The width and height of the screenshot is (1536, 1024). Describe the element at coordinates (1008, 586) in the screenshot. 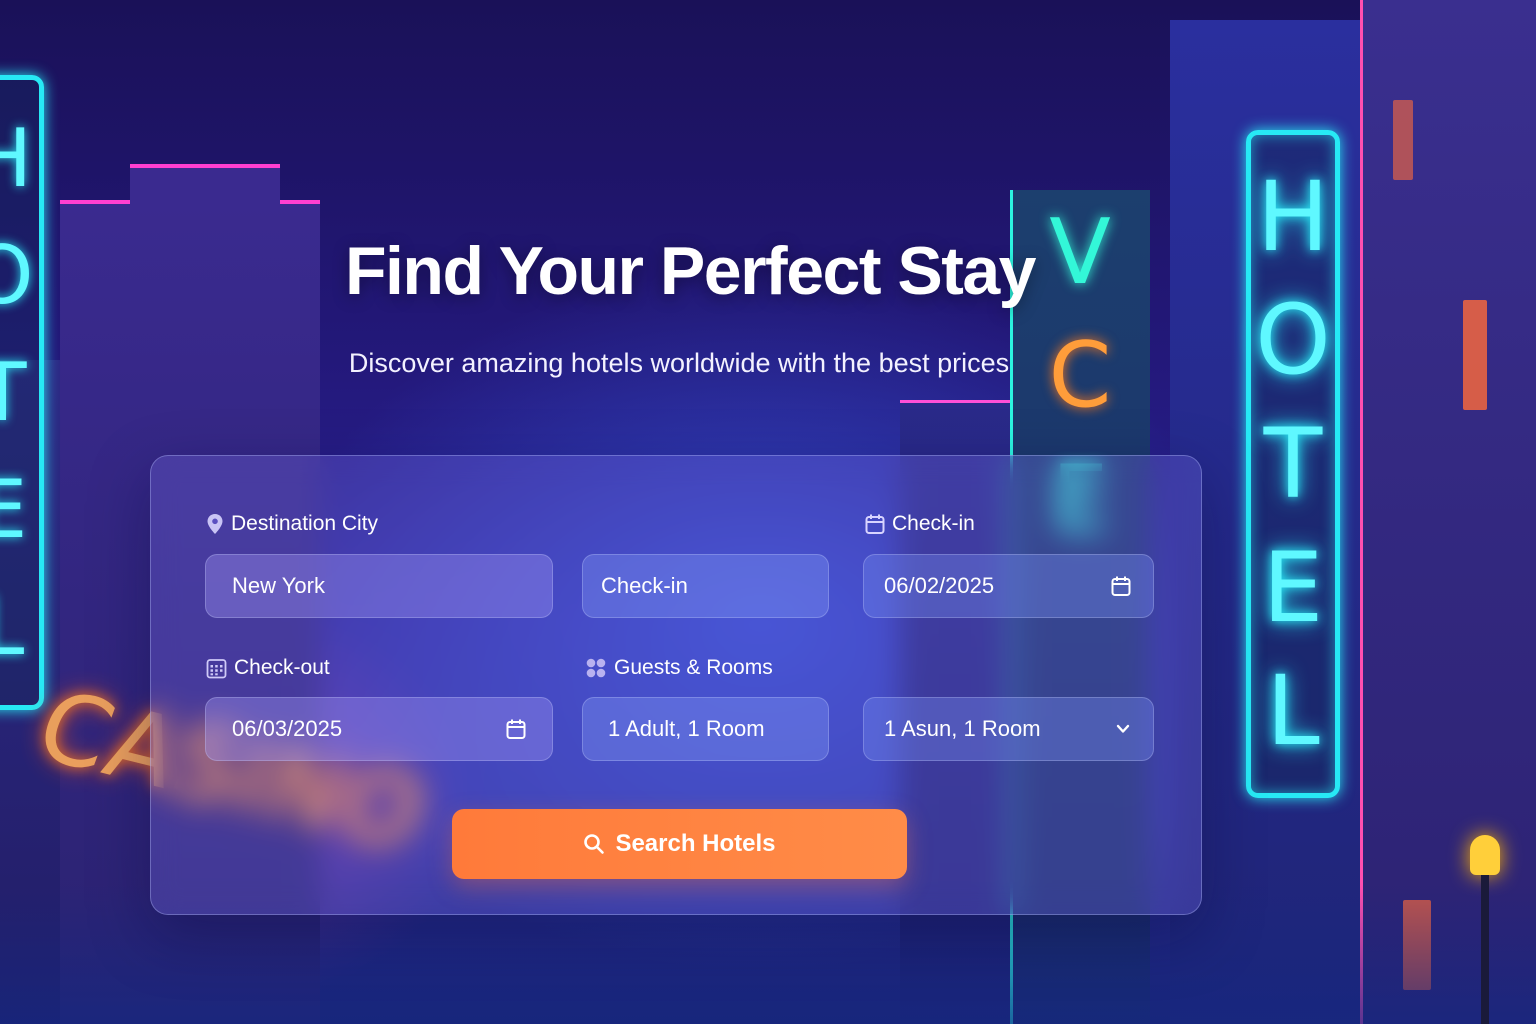

I see `checkin-date-input: 06/02/2025` at that location.